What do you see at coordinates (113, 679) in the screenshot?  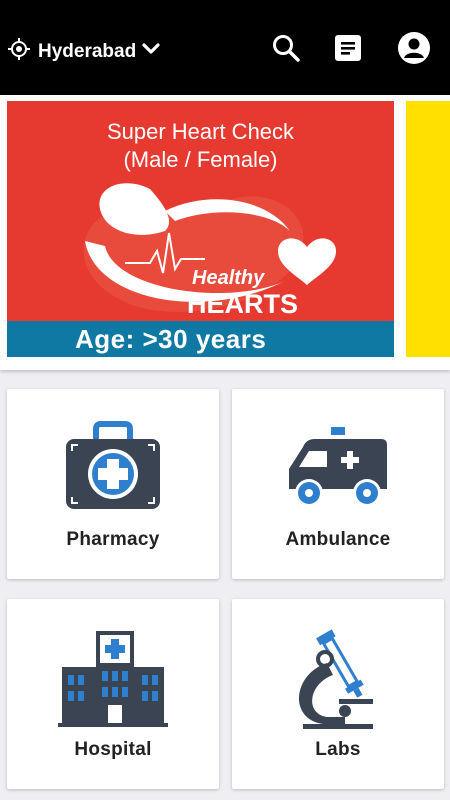 I see `hospital-building-icon` at bounding box center [113, 679].